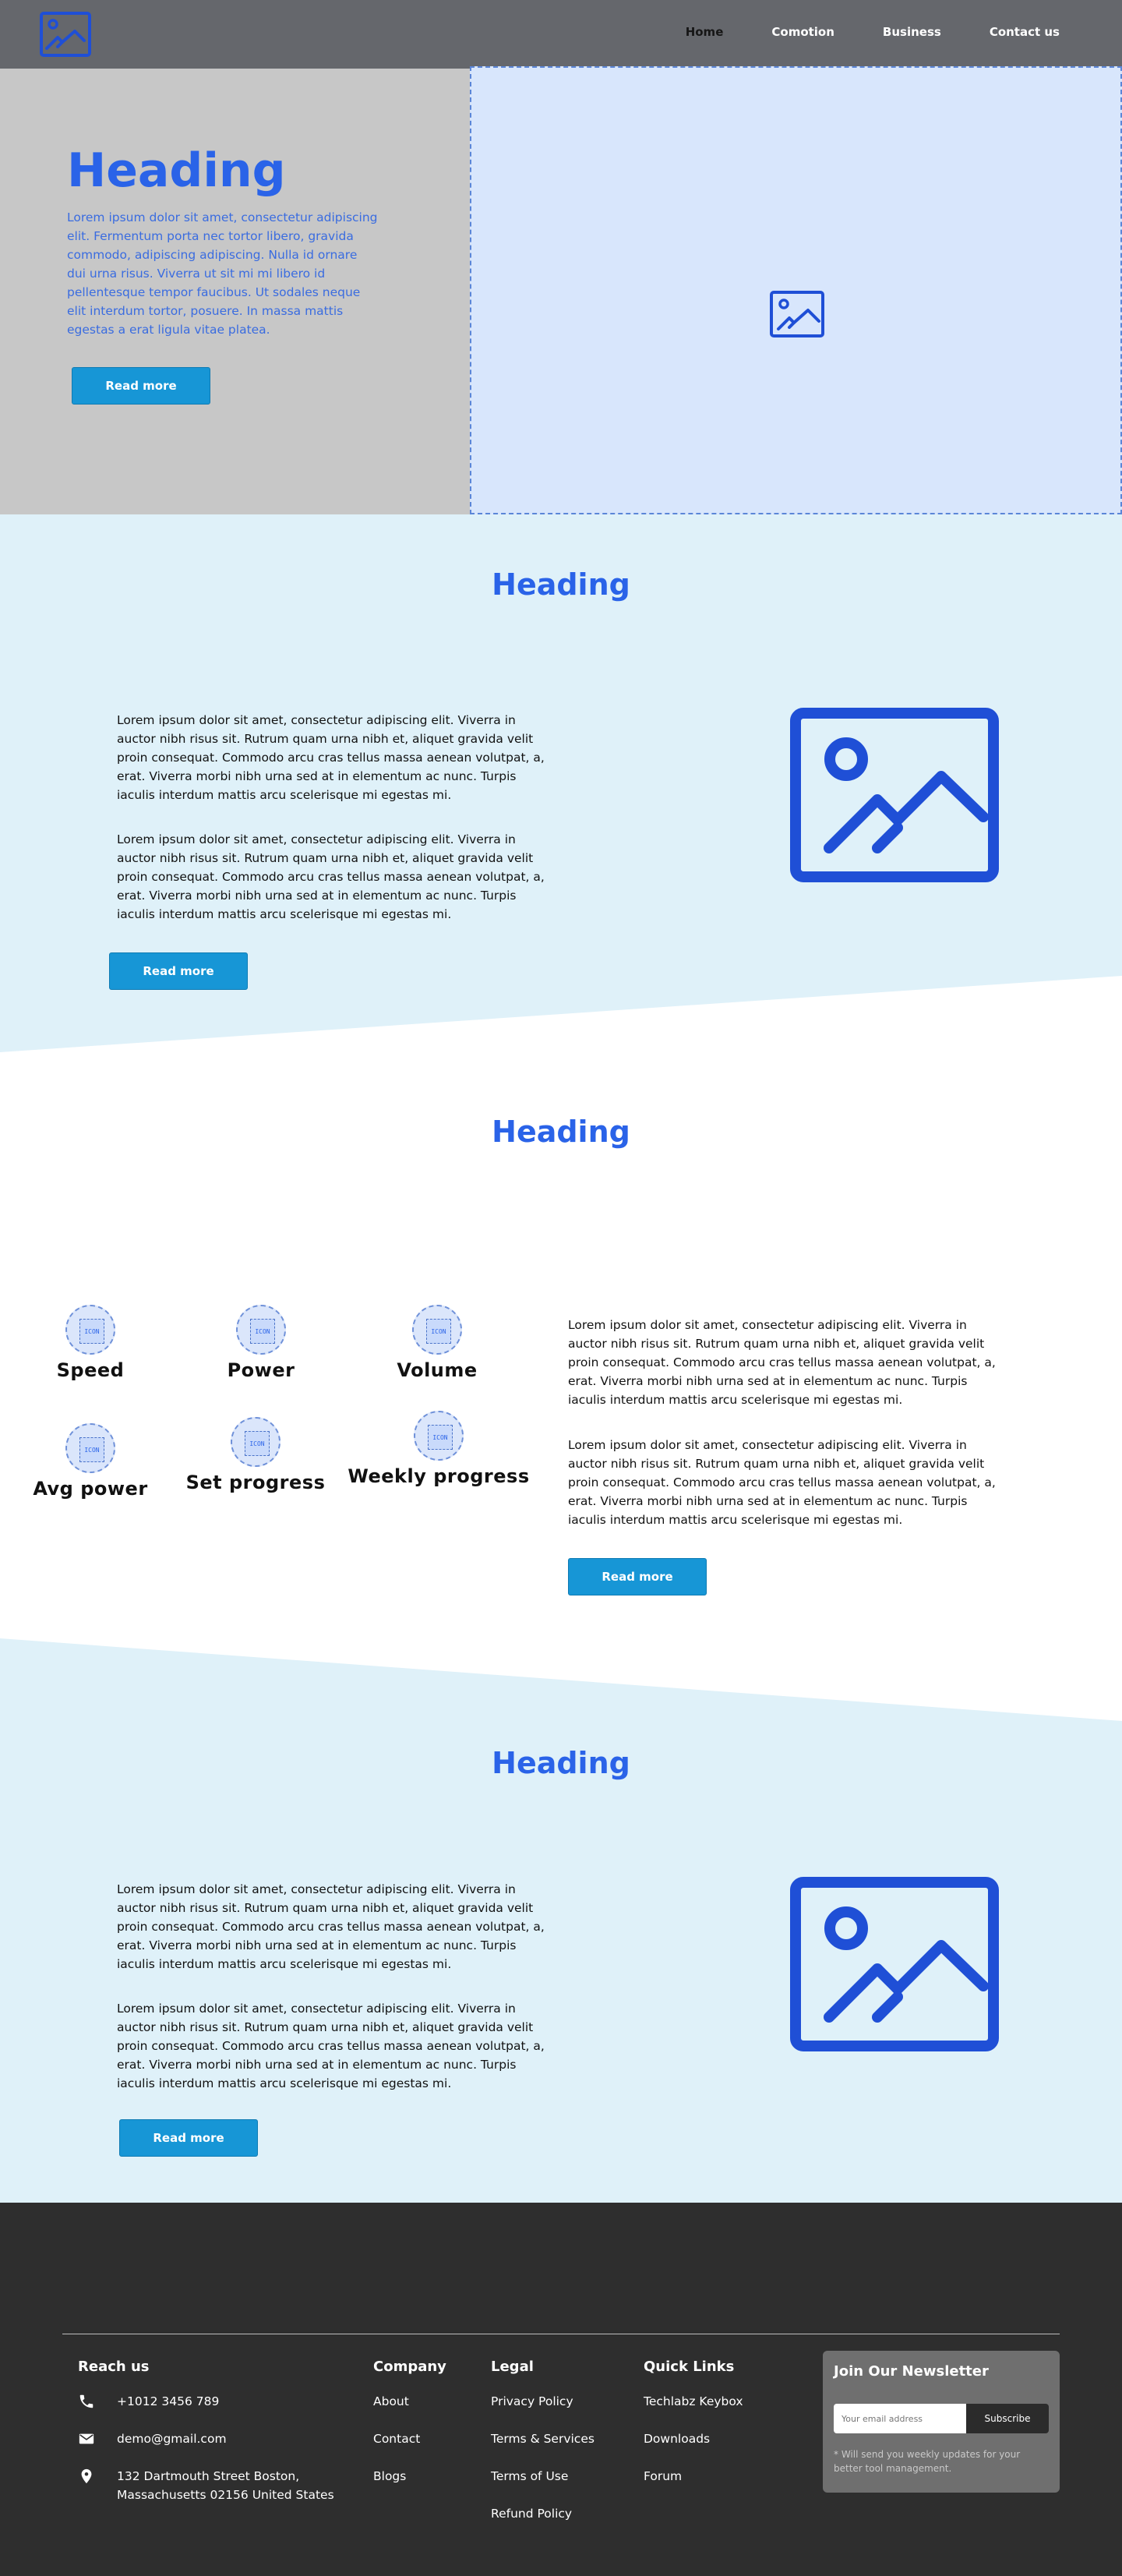  What do you see at coordinates (694, 2401) in the screenshot?
I see `footer-link-techlabz-keybox: Techlabz Keybox` at bounding box center [694, 2401].